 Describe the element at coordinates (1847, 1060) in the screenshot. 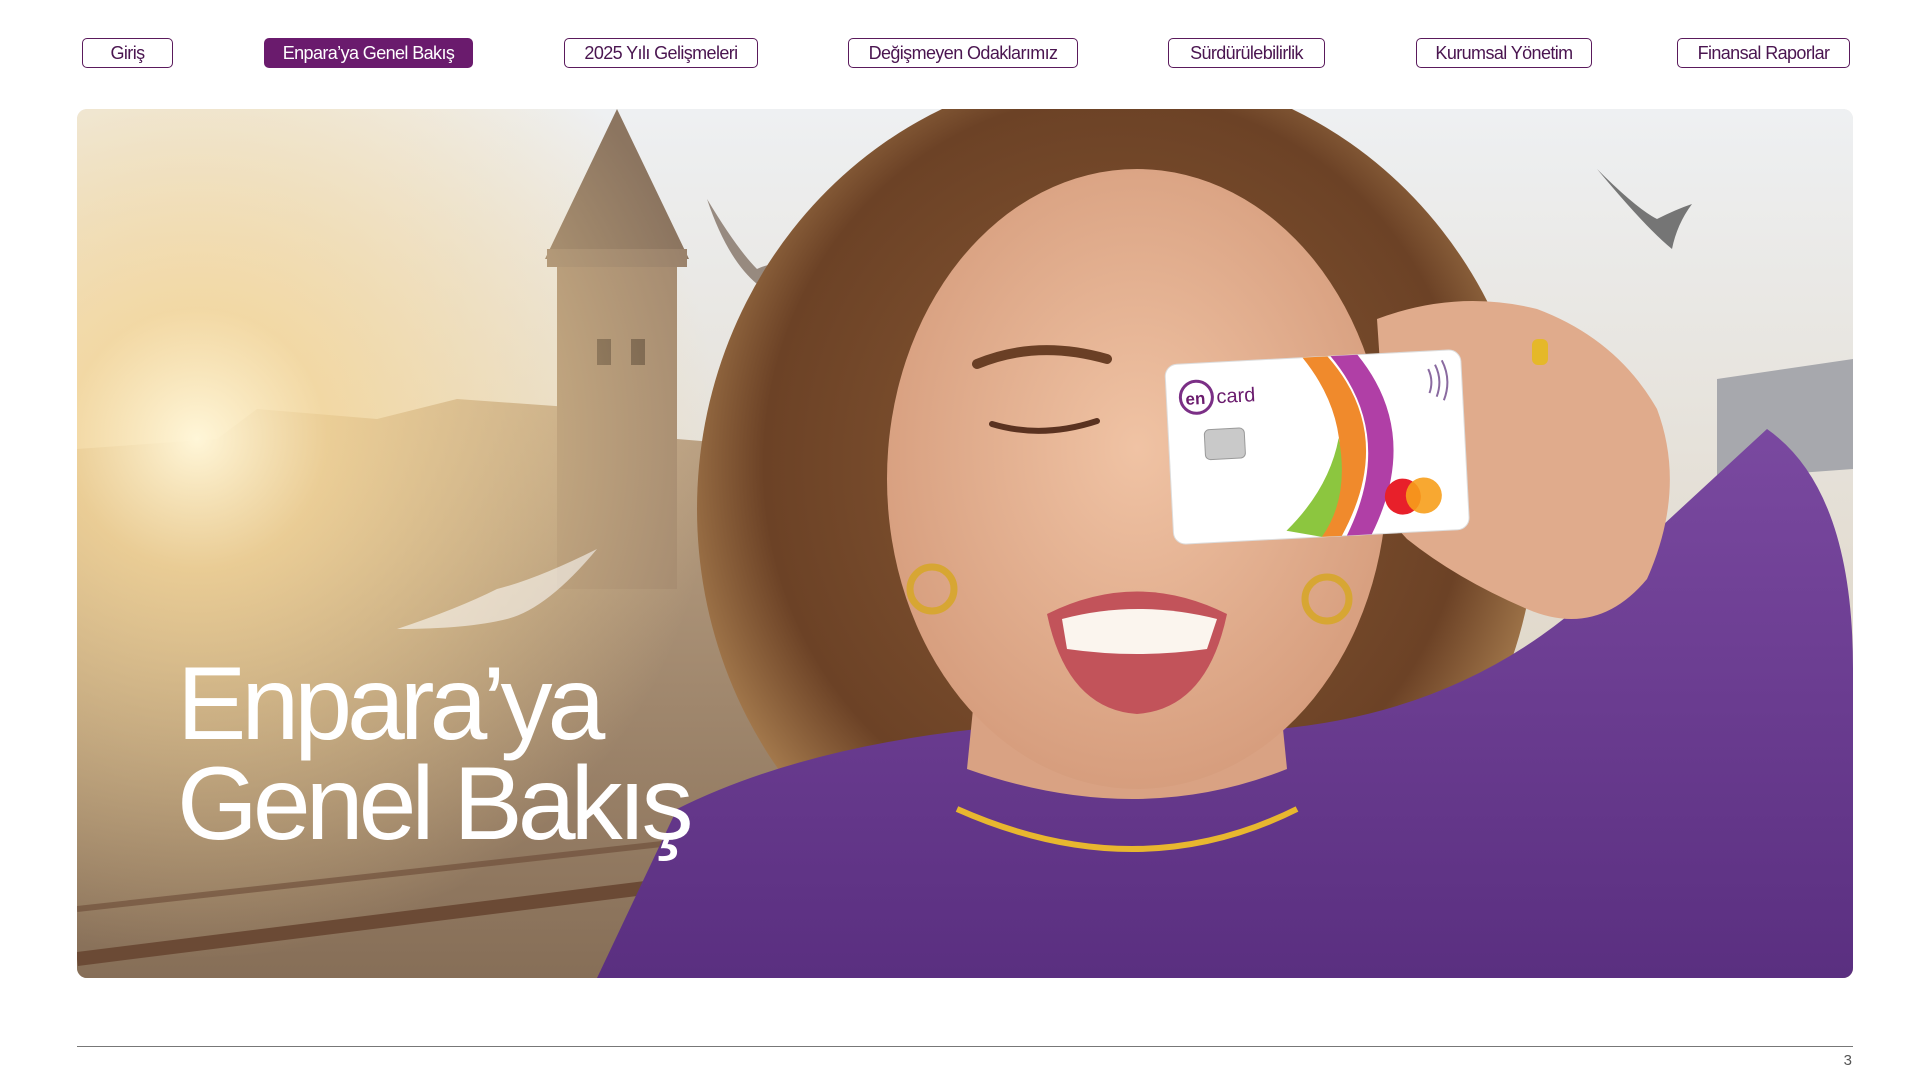

I see `page-number: 3` at that location.